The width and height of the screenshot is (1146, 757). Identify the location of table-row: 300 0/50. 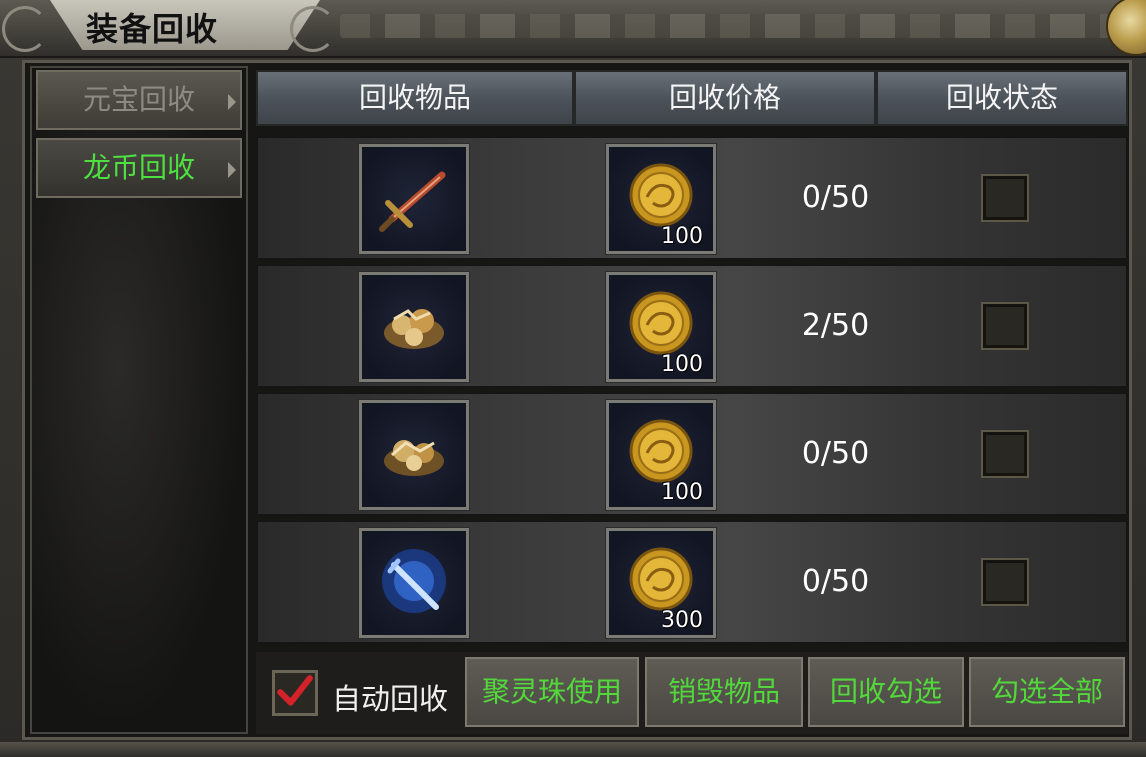
(692, 582).